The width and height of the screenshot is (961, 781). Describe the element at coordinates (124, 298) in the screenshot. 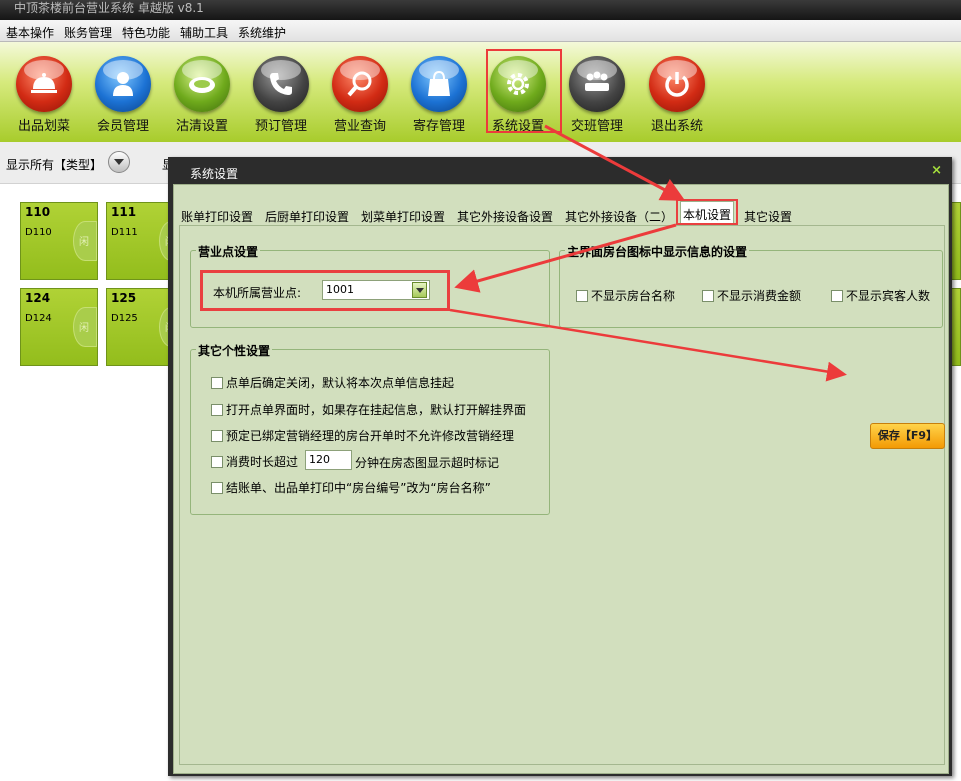

I see `room-number: 125` at that location.